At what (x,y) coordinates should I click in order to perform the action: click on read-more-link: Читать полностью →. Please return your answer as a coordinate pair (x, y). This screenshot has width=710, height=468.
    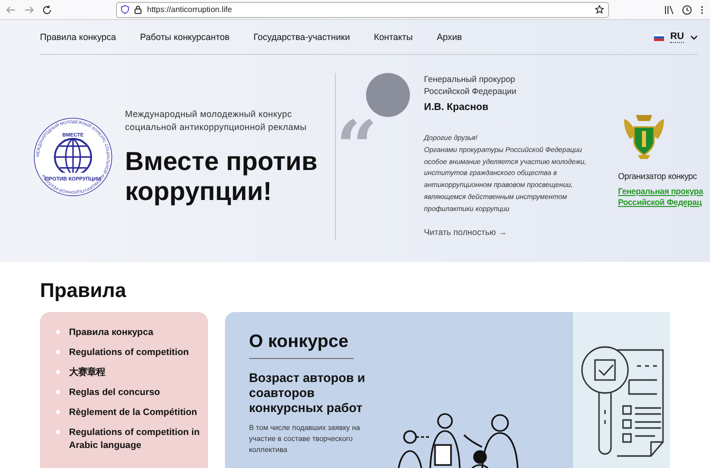
    Looking at the image, I should click on (465, 231).